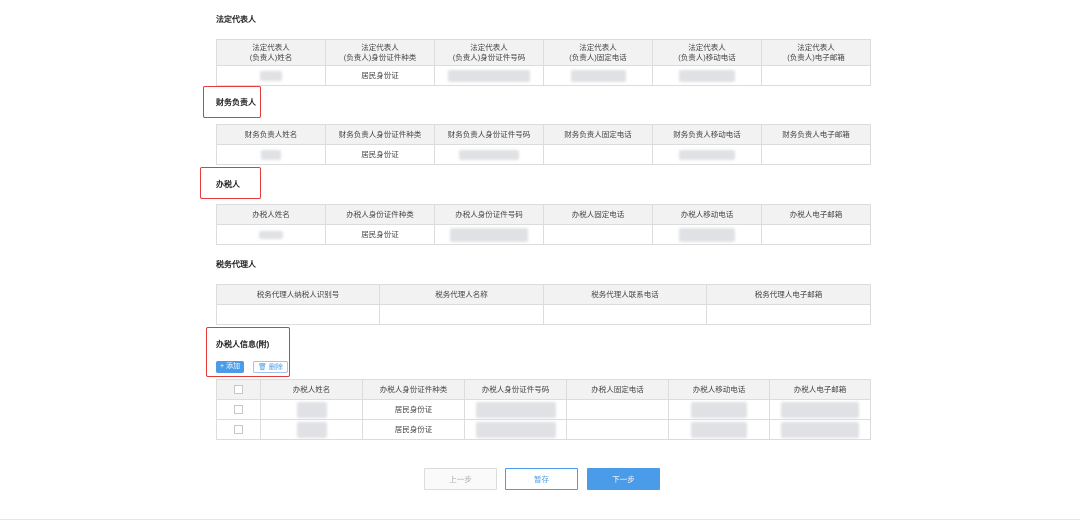 This screenshot has height=523, width=1080. I want to click on handler-info-header-landline: 办税人固定电话, so click(617, 389).